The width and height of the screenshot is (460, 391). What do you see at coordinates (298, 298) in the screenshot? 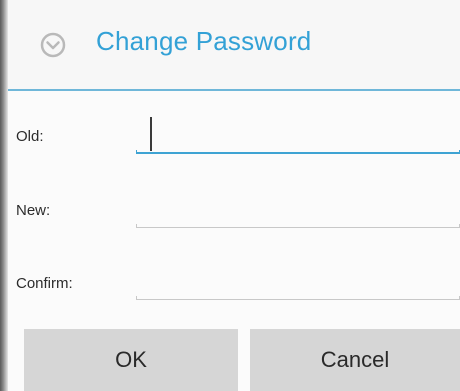
I see `confirm-password-underline` at bounding box center [298, 298].